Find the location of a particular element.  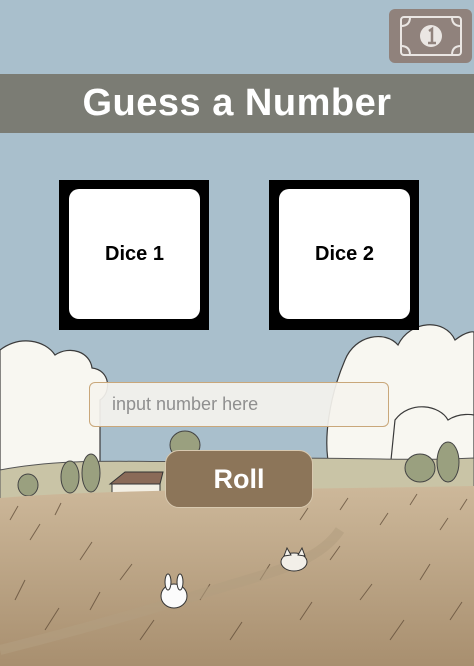

money-bill-icon is located at coordinates (430, 36).